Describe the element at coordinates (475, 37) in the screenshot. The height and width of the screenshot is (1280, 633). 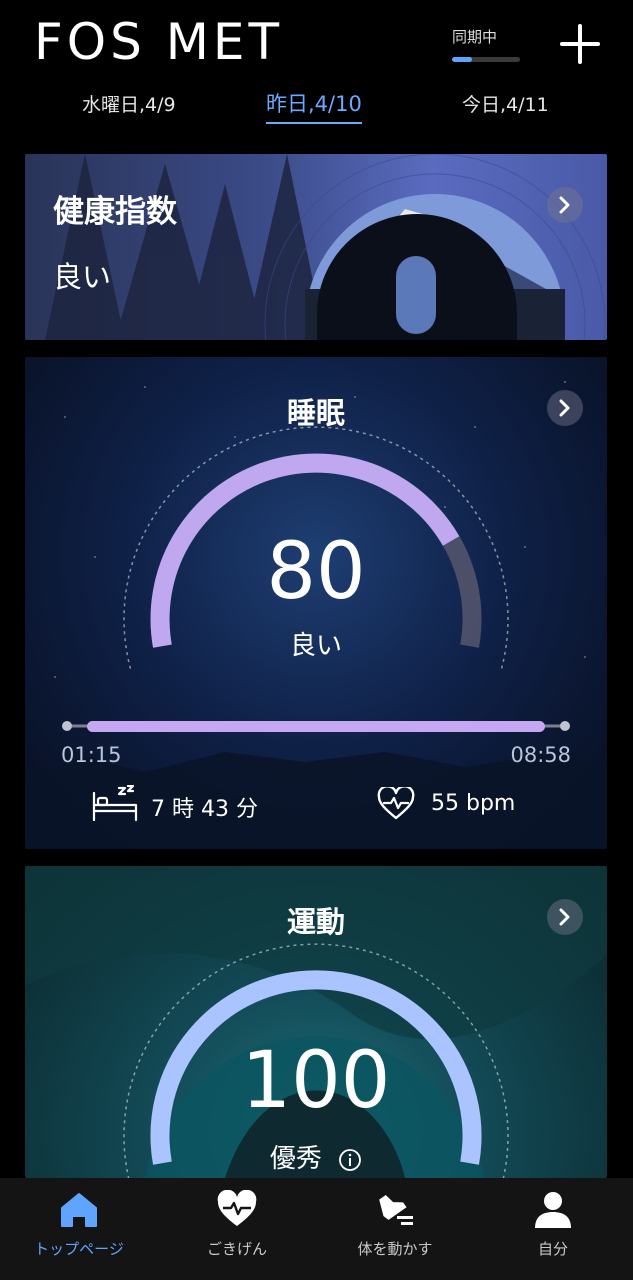
I see `sync-label: 同期中` at that location.